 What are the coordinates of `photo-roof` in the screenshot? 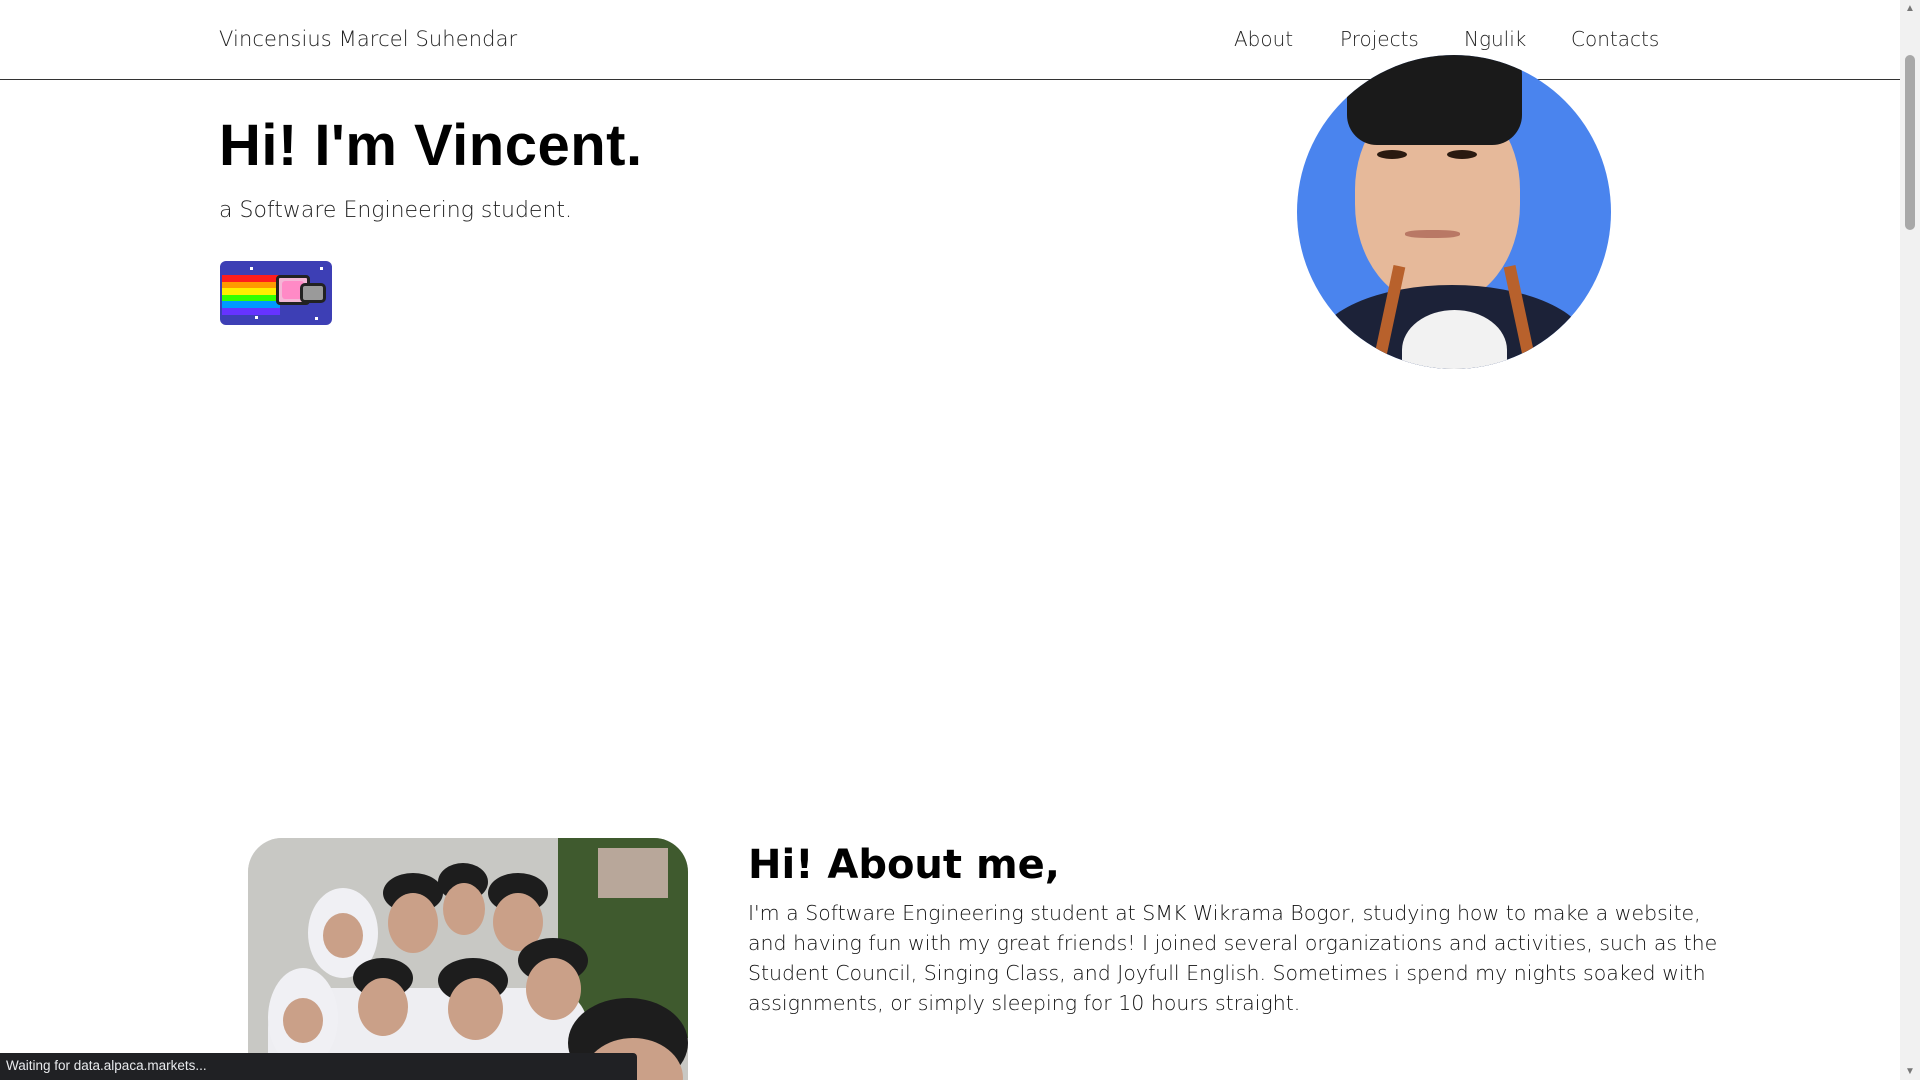 It's located at (633, 873).